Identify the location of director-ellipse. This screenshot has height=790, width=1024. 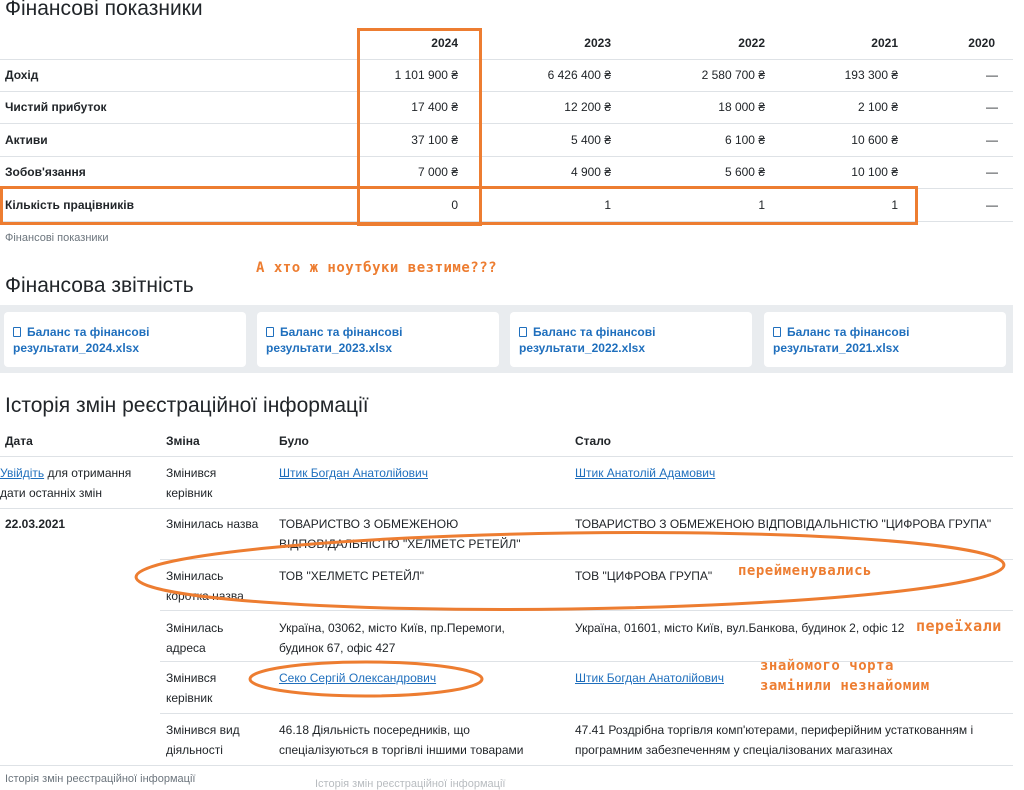
(366, 679).